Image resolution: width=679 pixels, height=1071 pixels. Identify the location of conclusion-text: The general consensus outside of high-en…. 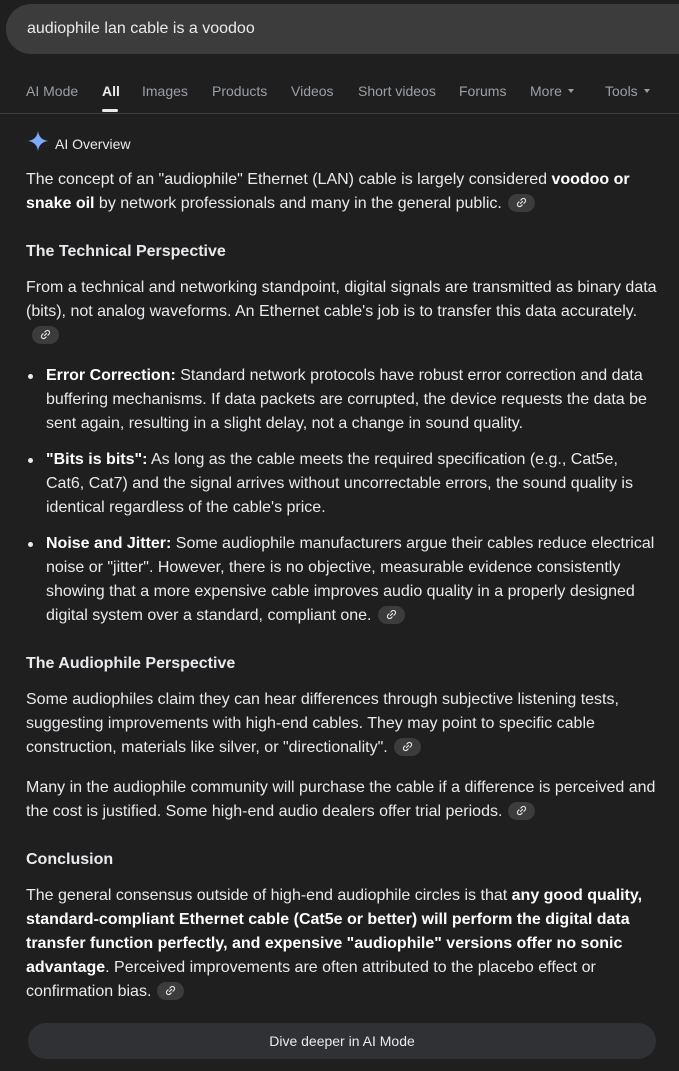
(269, 895).